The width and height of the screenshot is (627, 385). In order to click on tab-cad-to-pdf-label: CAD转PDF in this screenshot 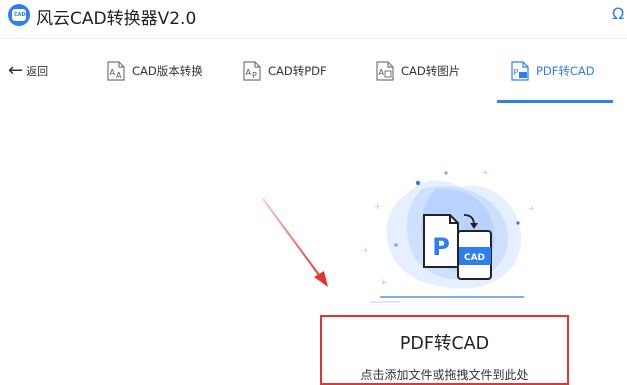, I will do `click(297, 71)`.